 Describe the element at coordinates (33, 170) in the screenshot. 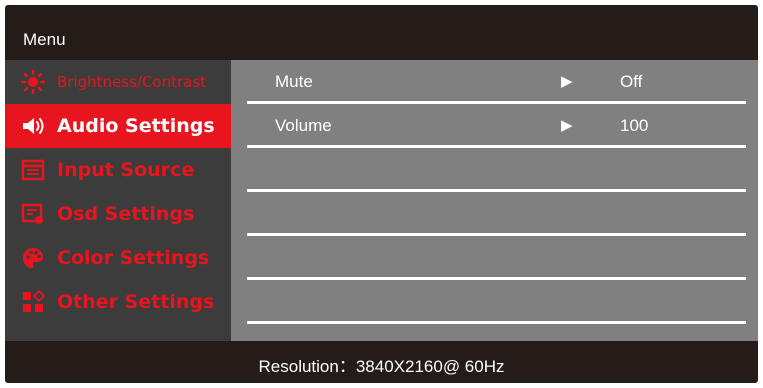

I see `input-source-icon` at that location.